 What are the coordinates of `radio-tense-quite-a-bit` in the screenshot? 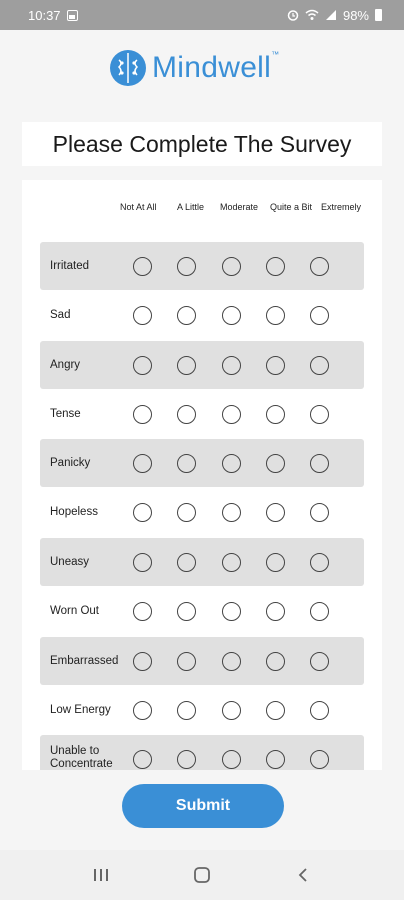 It's located at (275, 414).